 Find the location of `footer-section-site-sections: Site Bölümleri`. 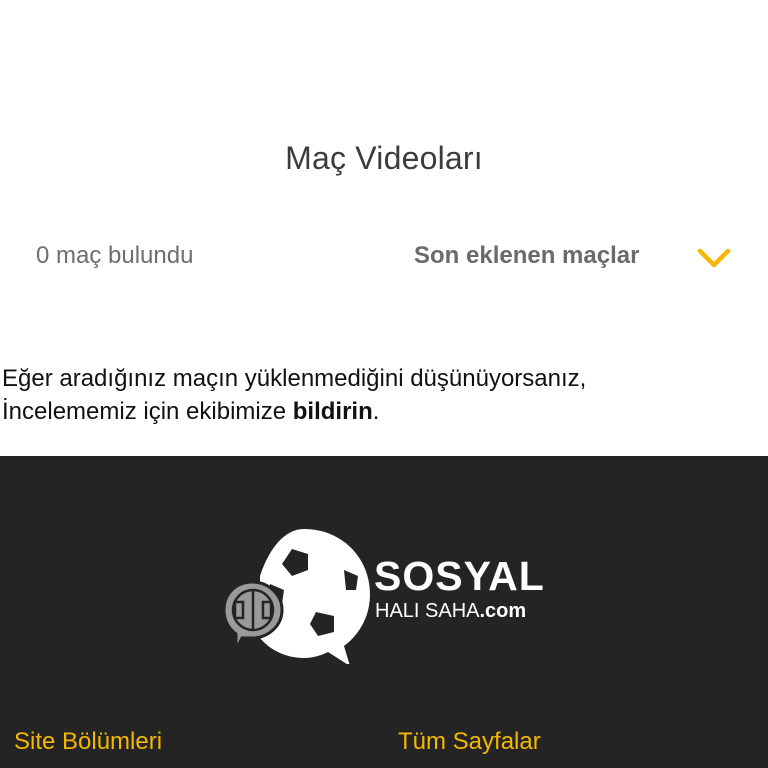

footer-section-site-sections: Site Bölümleri is located at coordinates (88, 742).